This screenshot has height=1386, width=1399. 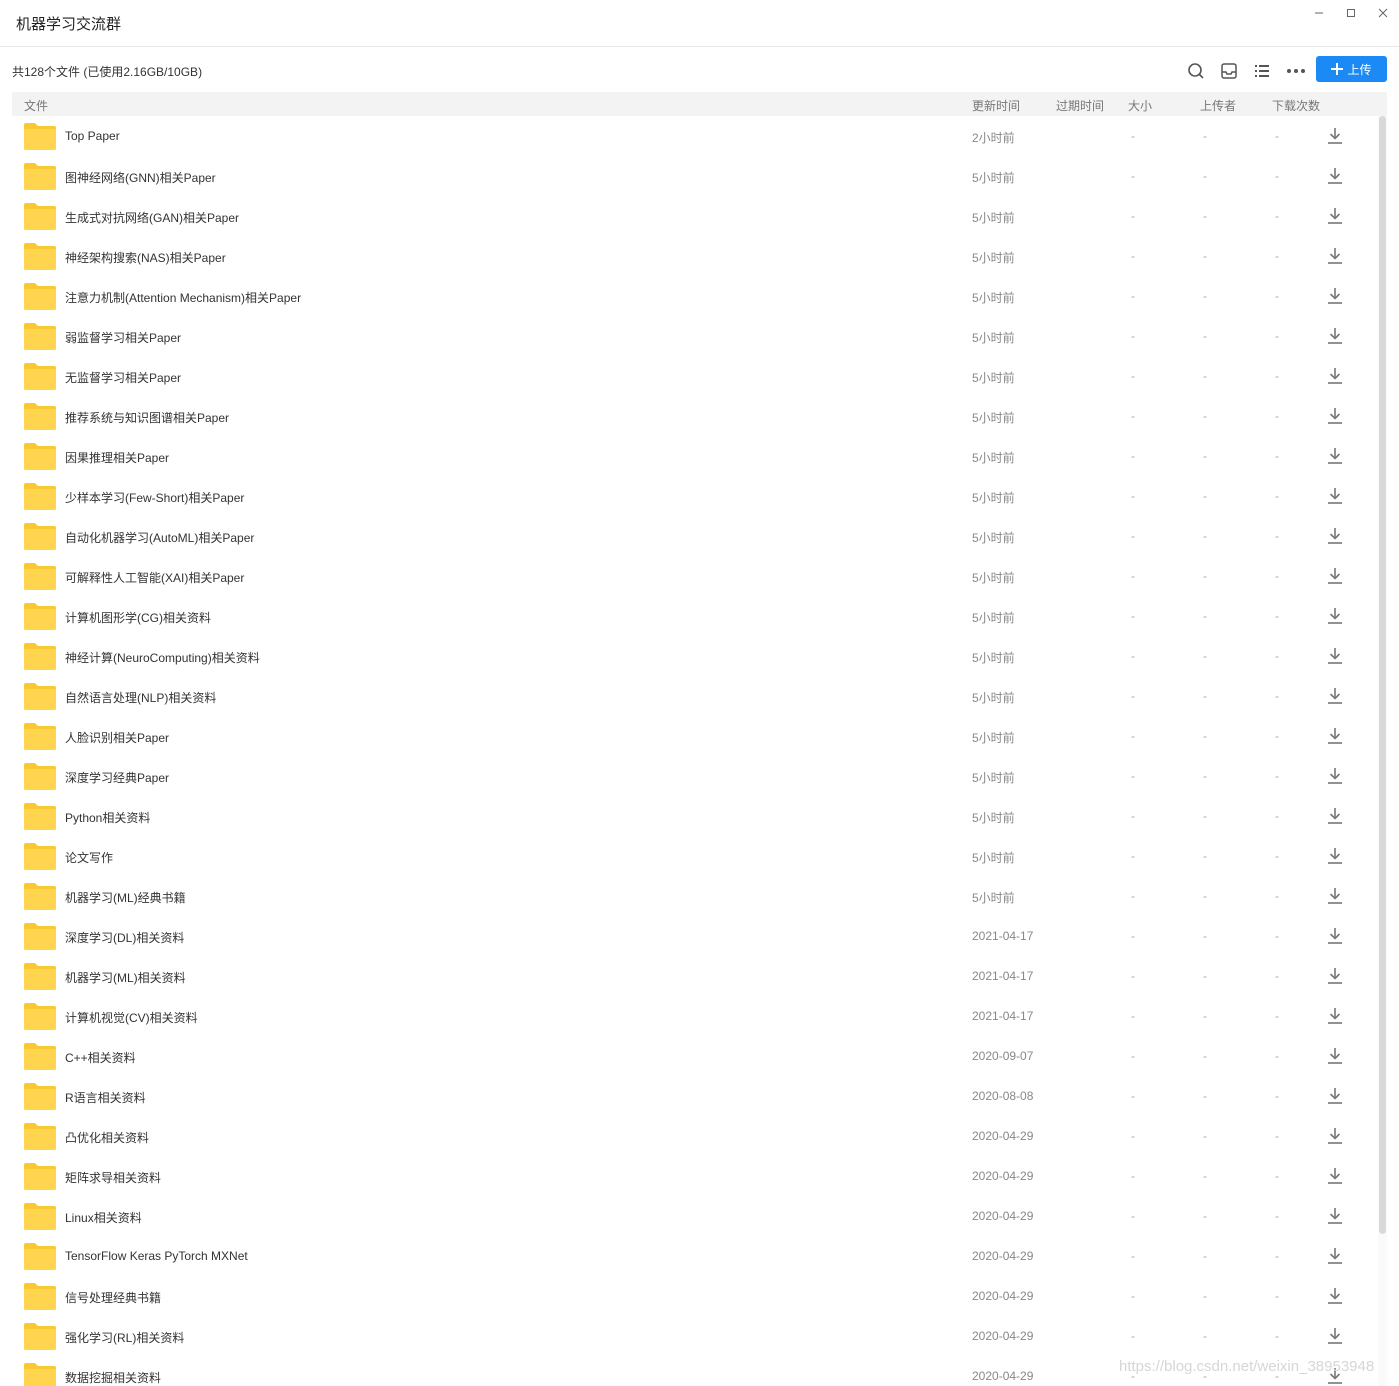 I want to click on file-row: Linux相关资料 2020-04-29 - - -, so click(x=693, y=1216).